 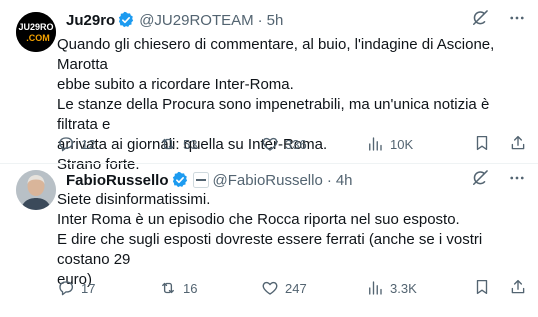 I want to click on reply-count: 12, so click(x=88, y=144).